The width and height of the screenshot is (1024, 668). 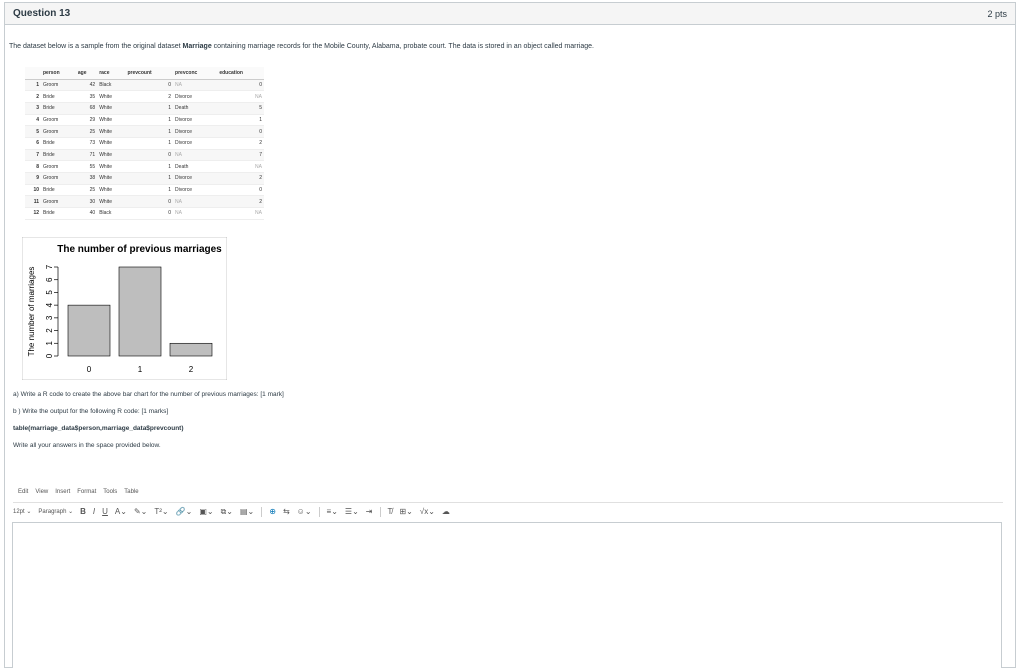 I want to click on block-format-select: Paragraph ⌄, so click(x=56, y=512).